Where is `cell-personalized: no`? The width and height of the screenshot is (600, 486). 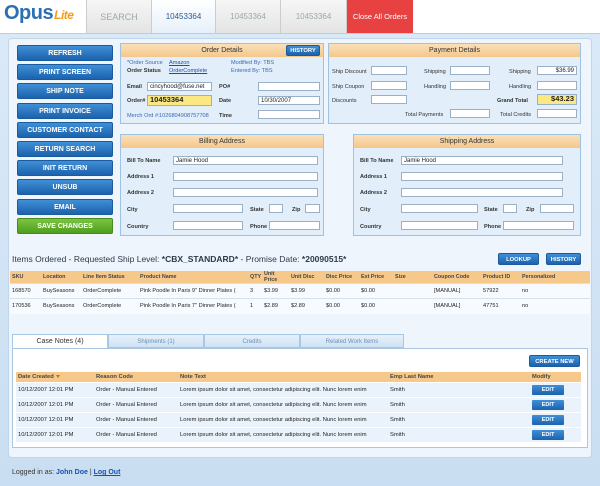 cell-personalized: no is located at coordinates (555, 291).